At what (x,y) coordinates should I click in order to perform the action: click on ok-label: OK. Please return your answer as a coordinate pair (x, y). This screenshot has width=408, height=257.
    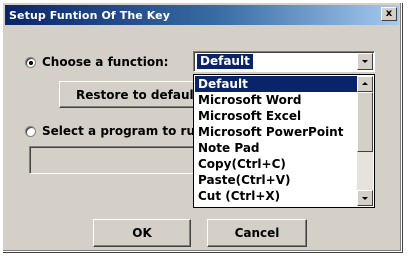
    Looking at the image, I should click on (142, 233).